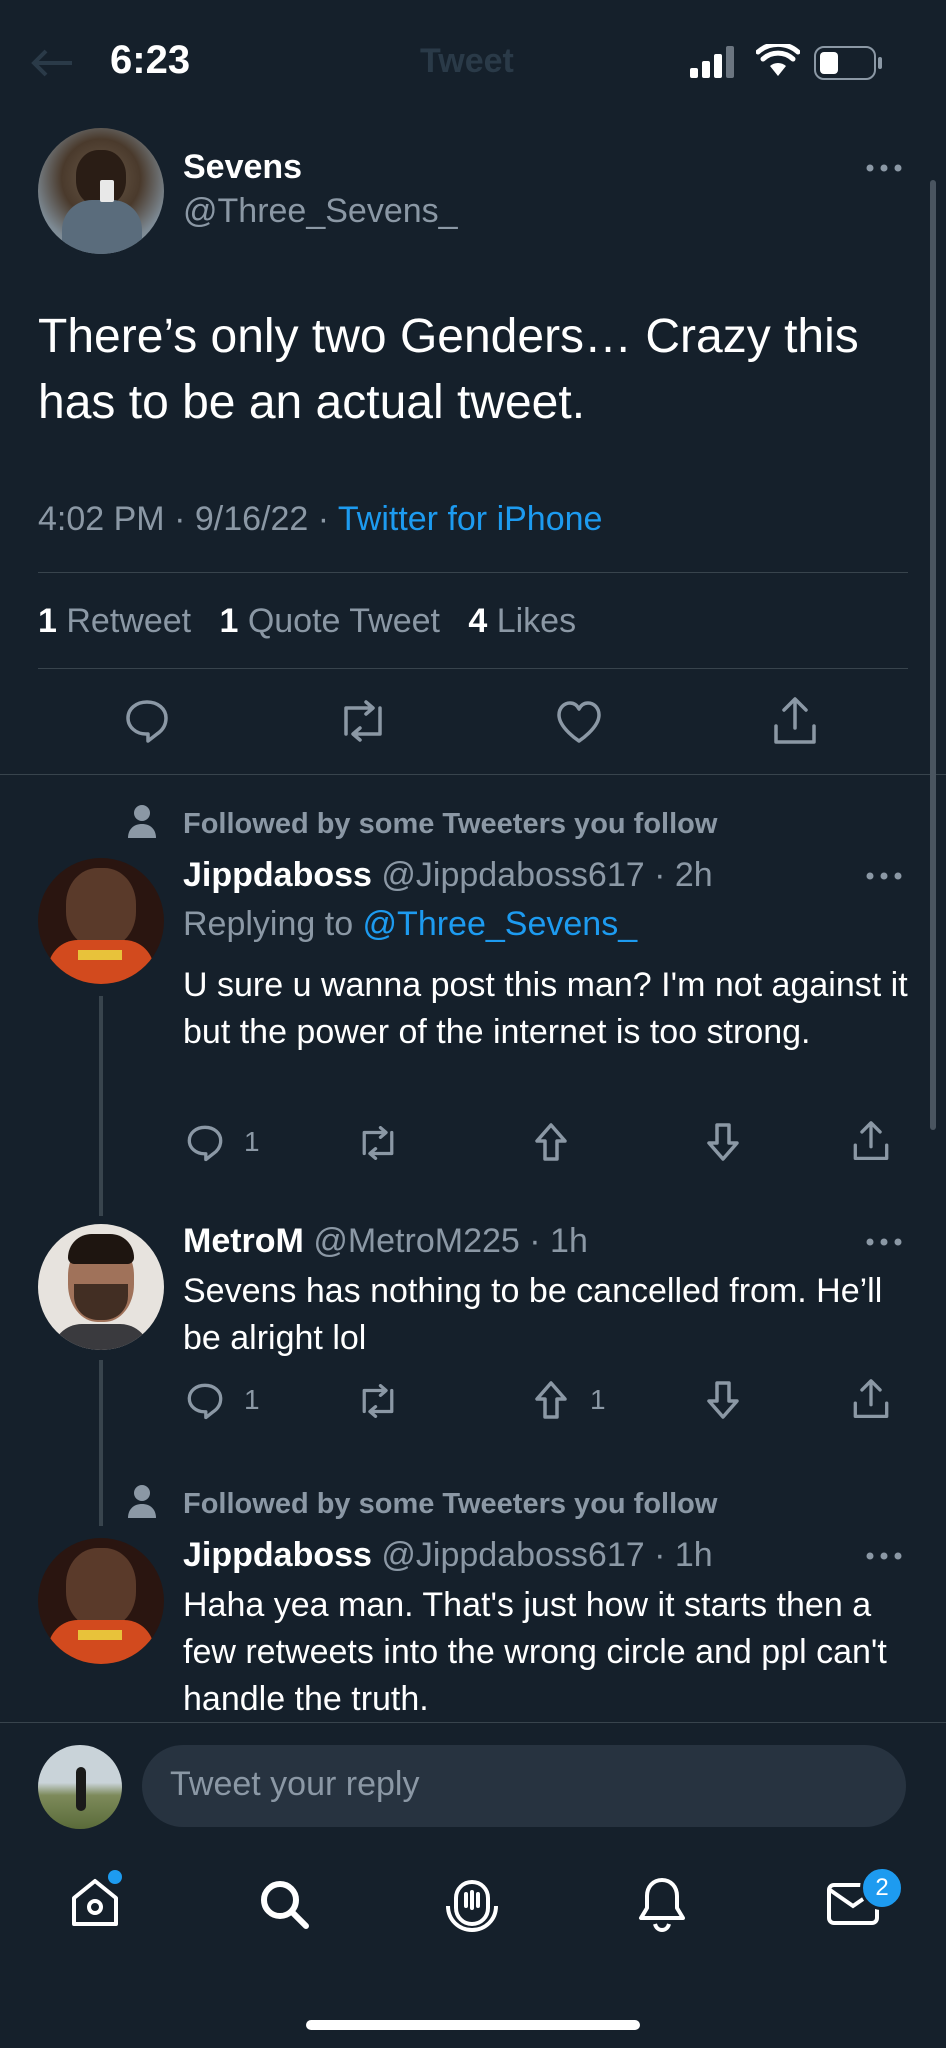 The image size is (946, 2048). What do you see at coordinates (473, 1946) in the screenshot?
I see `tab-bar: 2` at bounding box center [473, 1946].